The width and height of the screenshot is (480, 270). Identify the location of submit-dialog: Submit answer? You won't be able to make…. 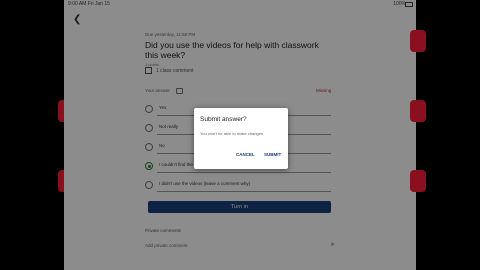
(241, 138).